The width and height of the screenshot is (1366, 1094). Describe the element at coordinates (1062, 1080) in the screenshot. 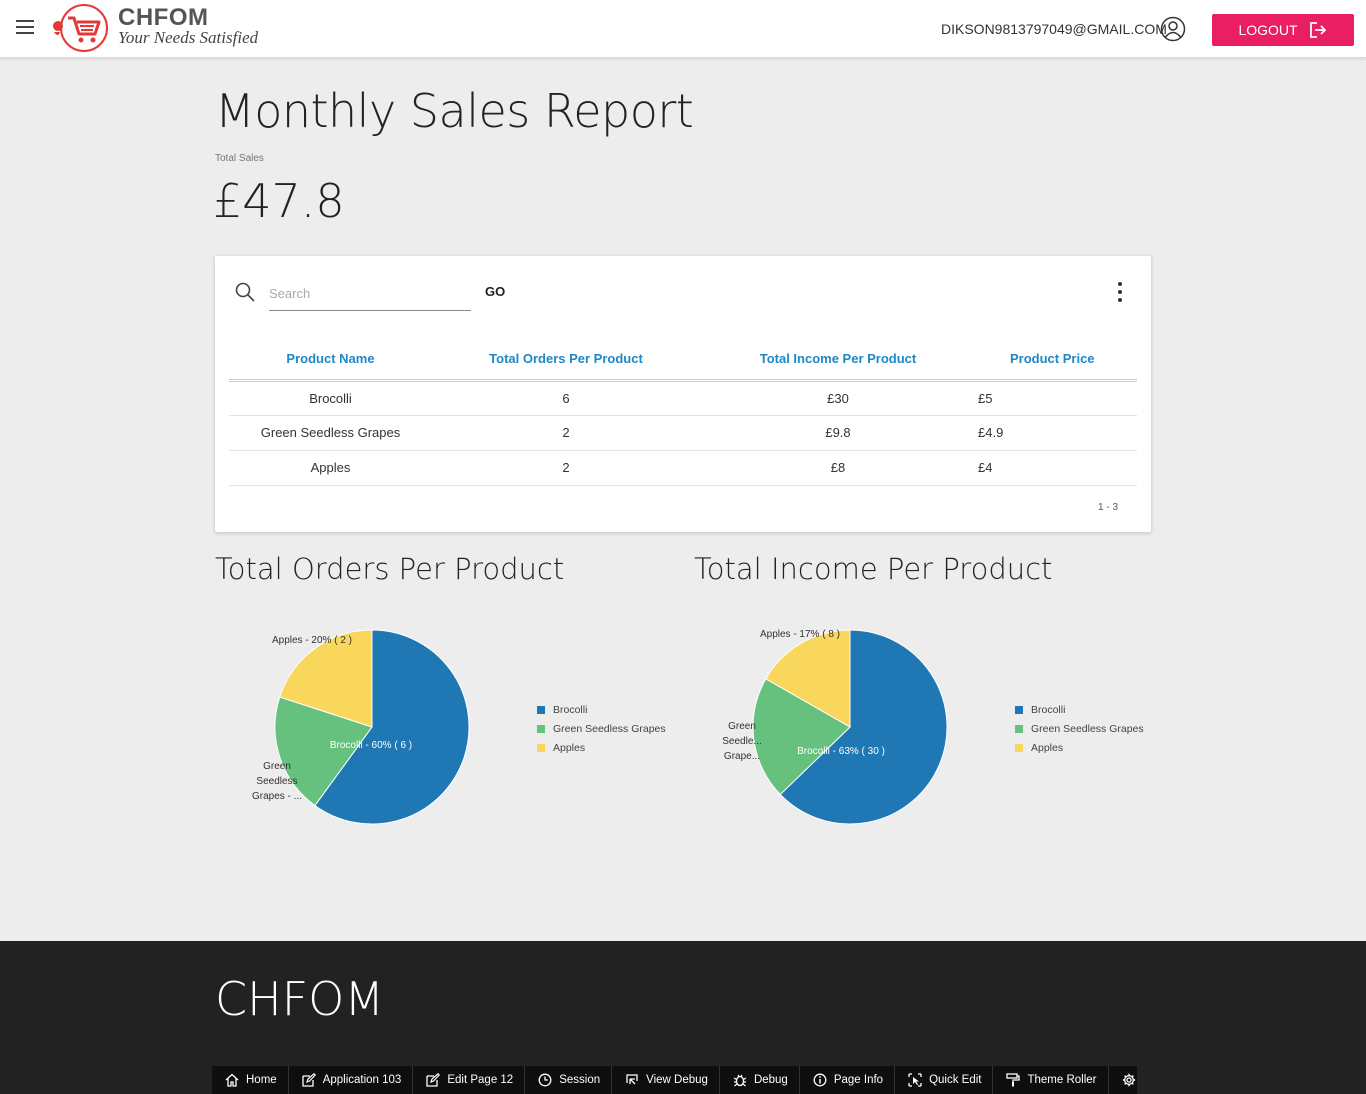

I see `devbar-label: Theme Roller` at that location.